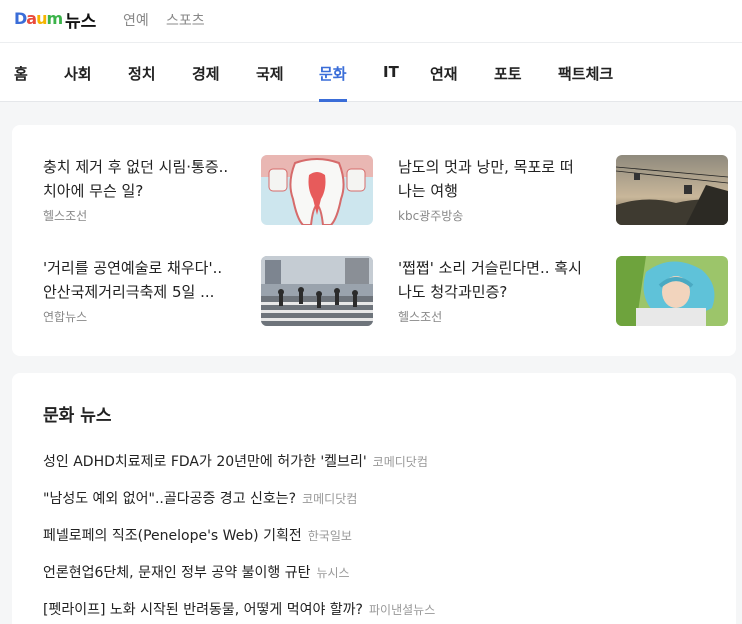  I want to click on tab-series: 연재, so click(444, 82).